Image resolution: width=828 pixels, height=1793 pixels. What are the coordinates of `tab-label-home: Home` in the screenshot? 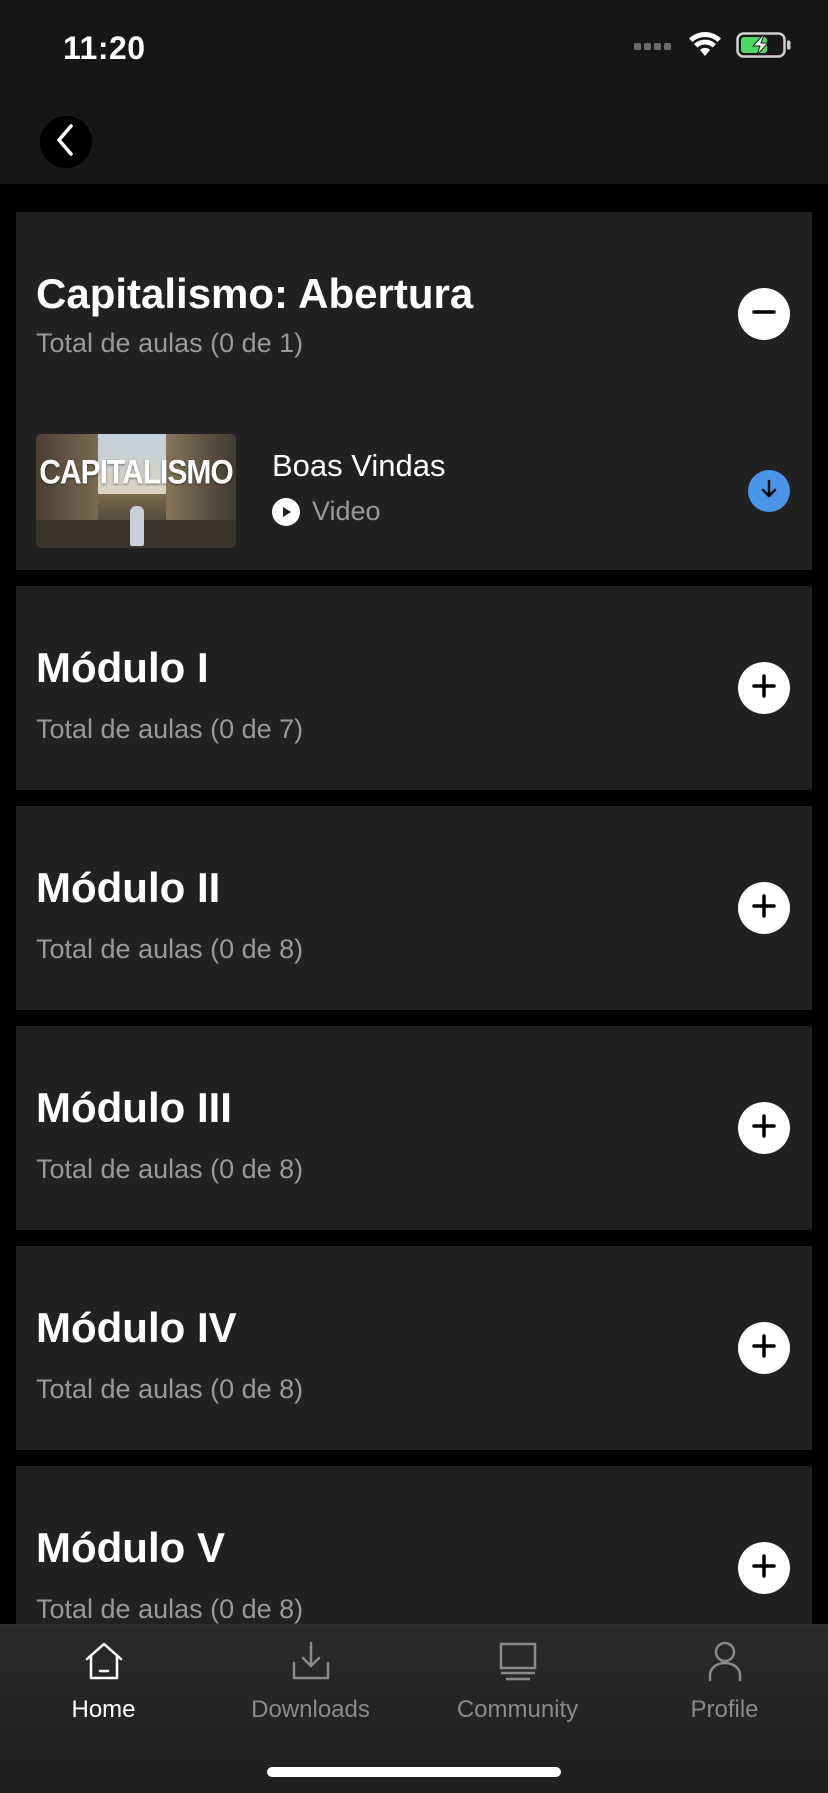 It's located at (103, 1709).